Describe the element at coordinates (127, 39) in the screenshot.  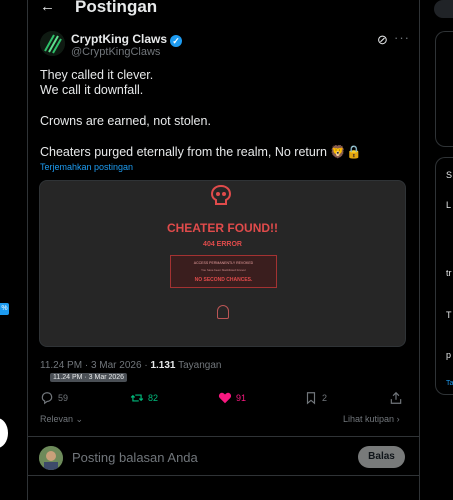
I see `author-name: CryptKing Claws ✓` at that location.